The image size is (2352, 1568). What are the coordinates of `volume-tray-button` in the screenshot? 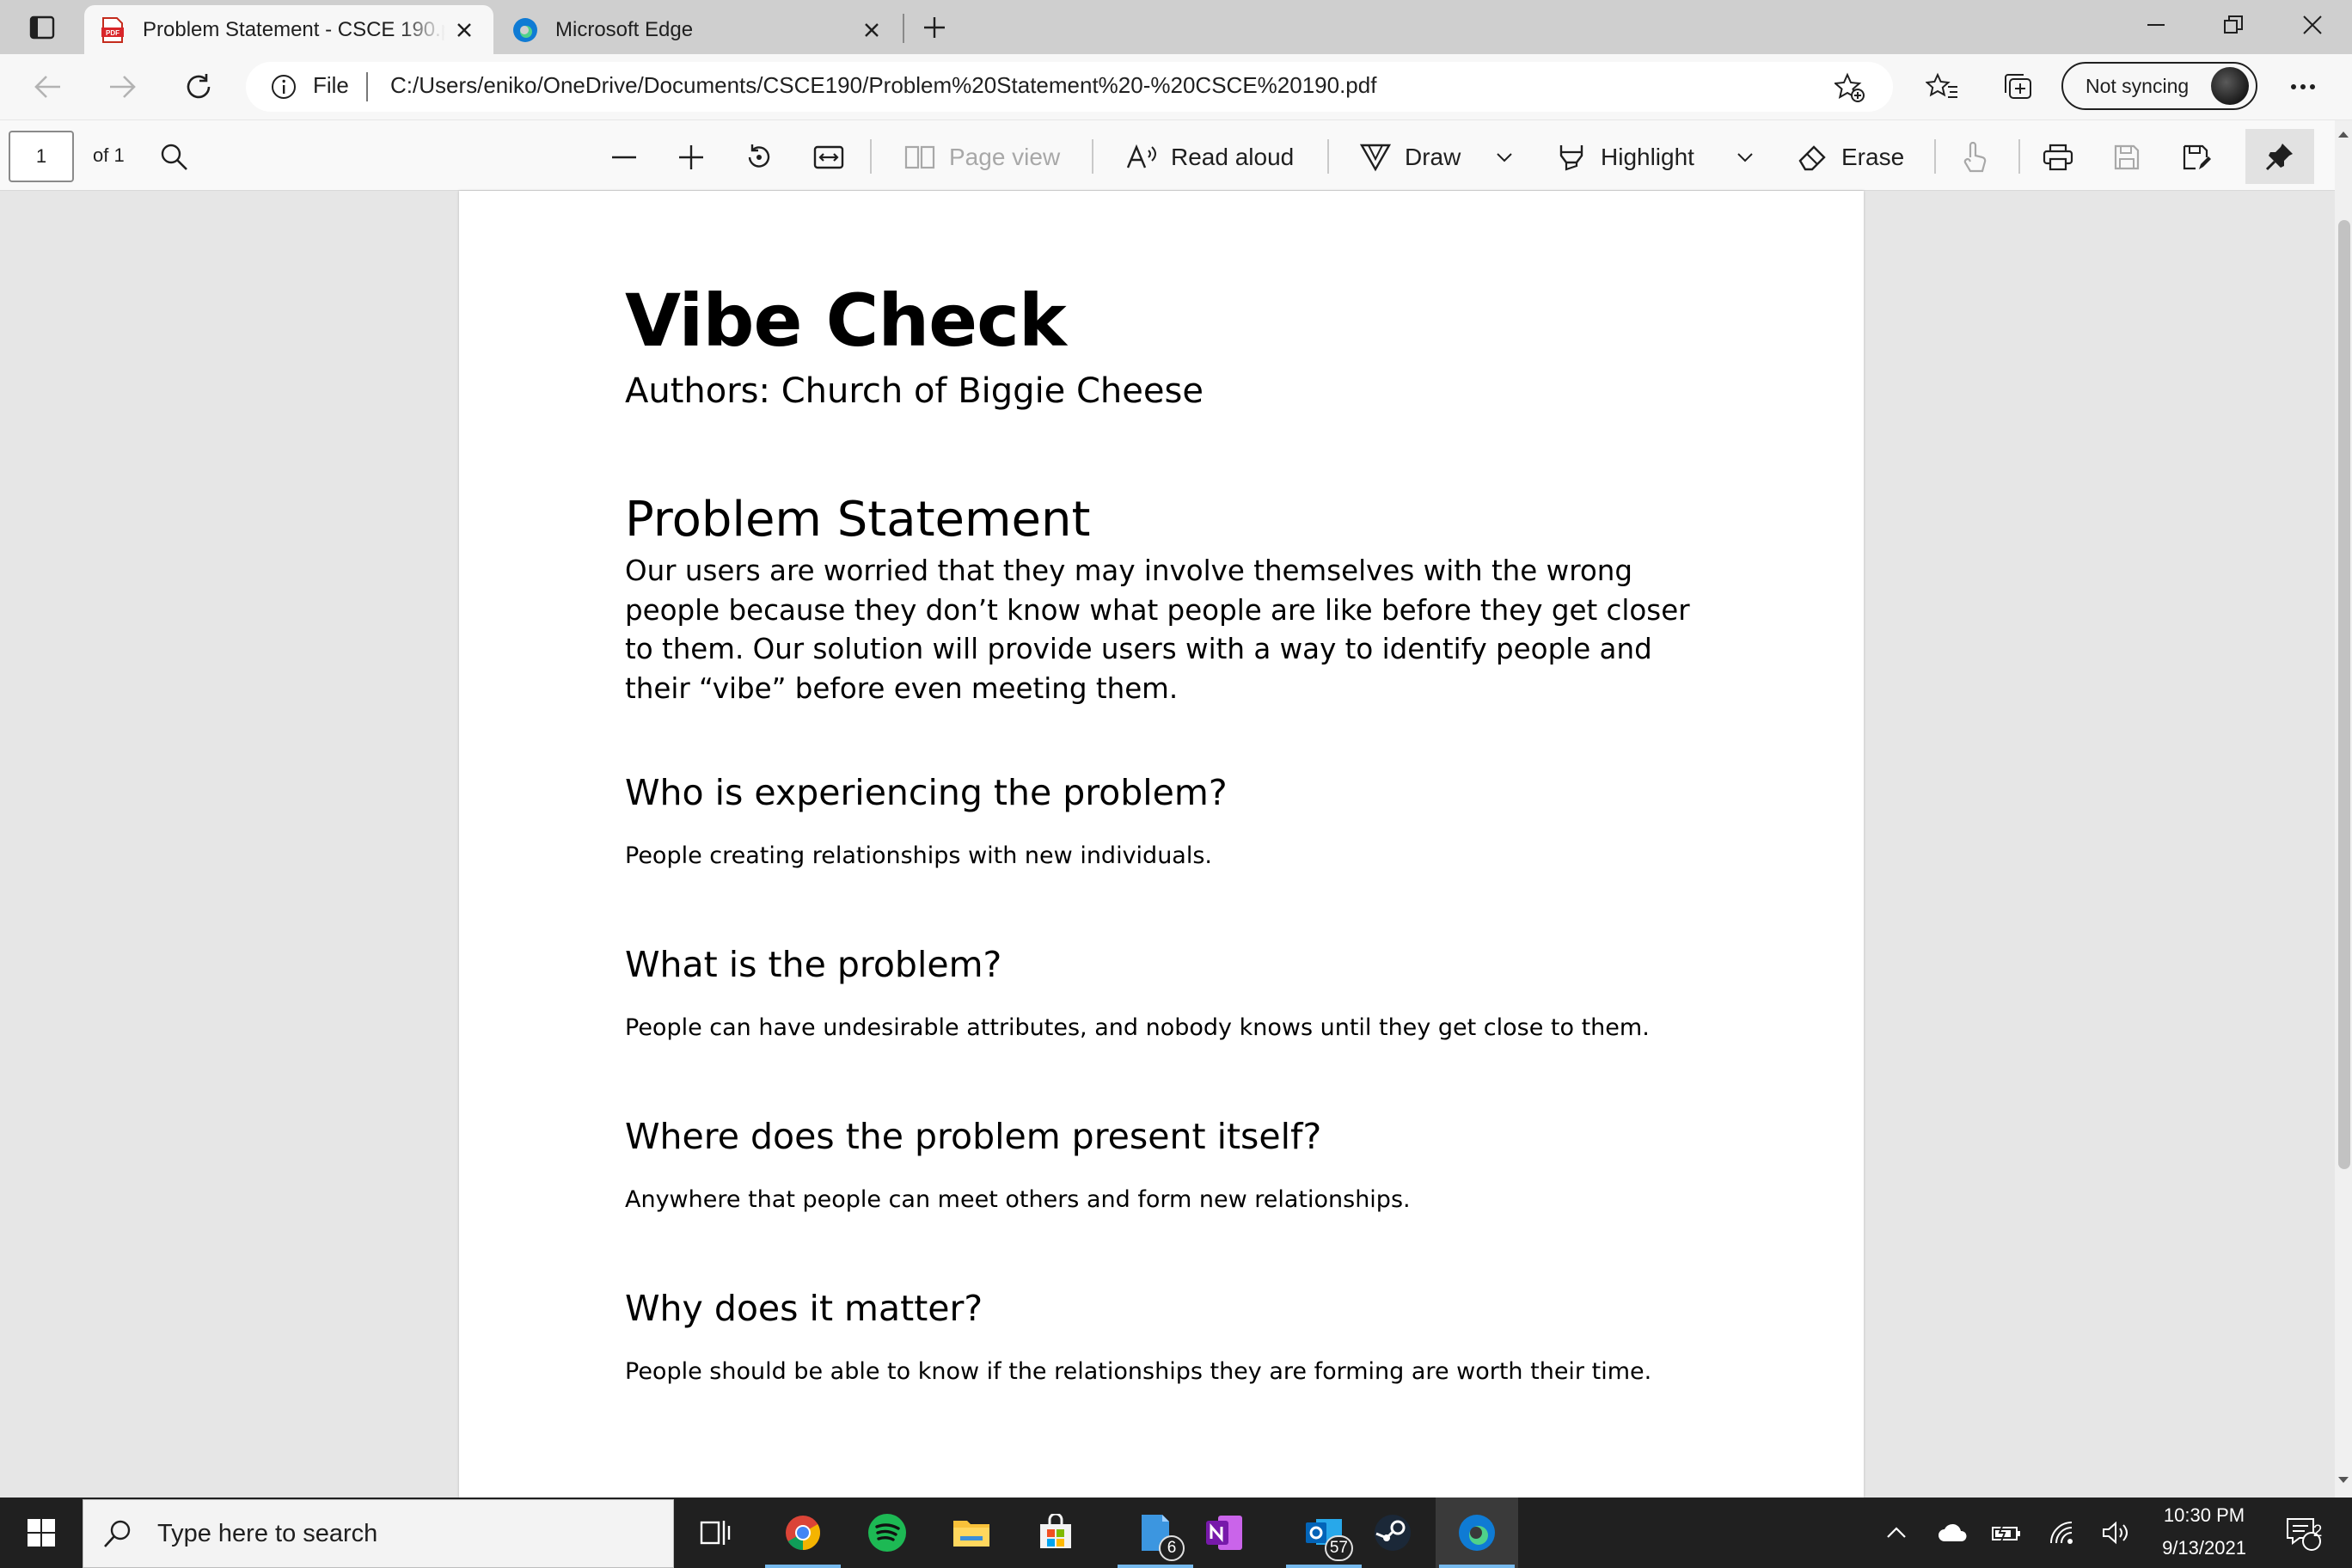 It's located at (2116, 1533).